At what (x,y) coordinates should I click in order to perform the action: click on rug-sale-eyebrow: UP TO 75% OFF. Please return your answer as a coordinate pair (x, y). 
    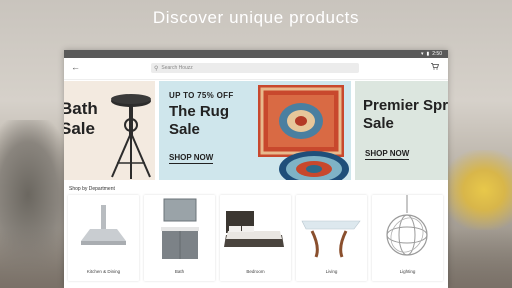
    Looking at the image, I should click on (201, 95).